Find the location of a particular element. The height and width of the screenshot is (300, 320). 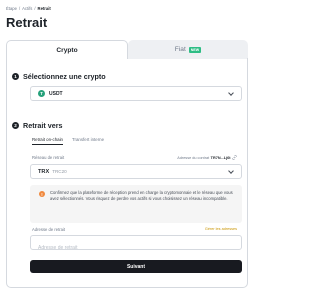

selected-coin: USDT is located at coordinates (56, 93).